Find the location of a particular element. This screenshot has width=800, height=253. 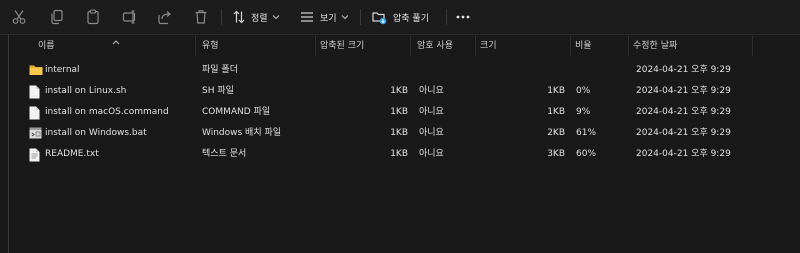

column-header-label: 비율 is located at coordinates (583, 46).